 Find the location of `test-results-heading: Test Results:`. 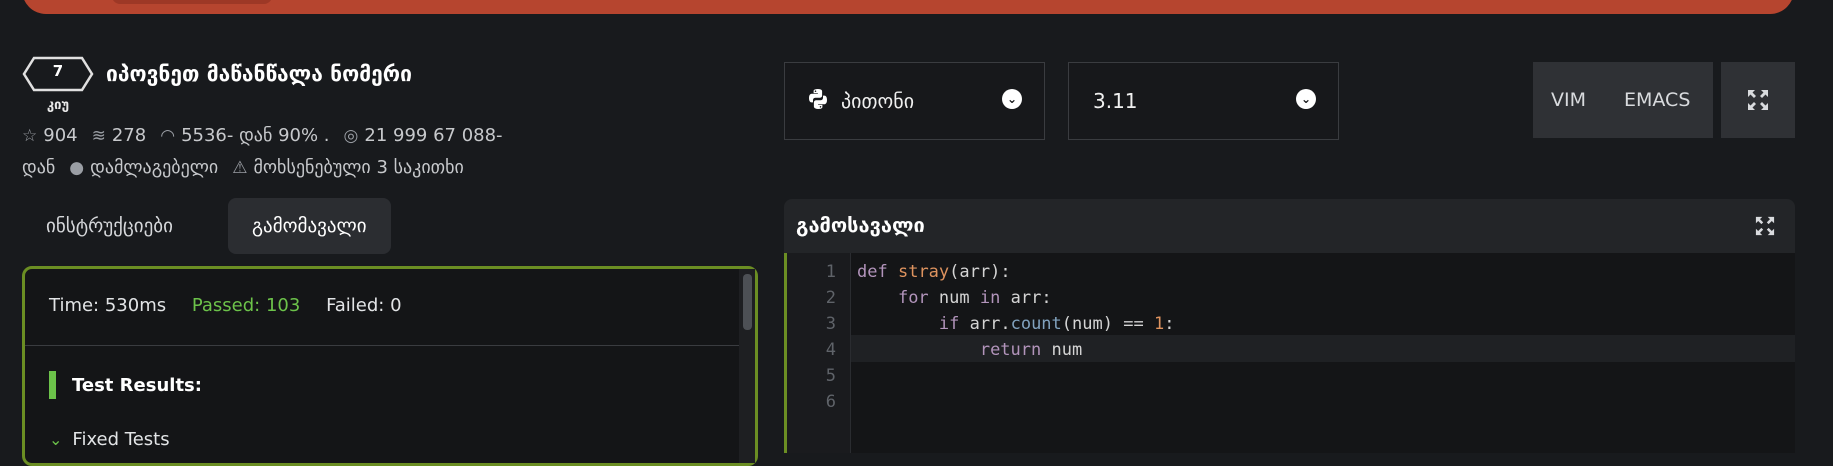

test-results-heading: Test Results: is located at coordinates (125, 385).